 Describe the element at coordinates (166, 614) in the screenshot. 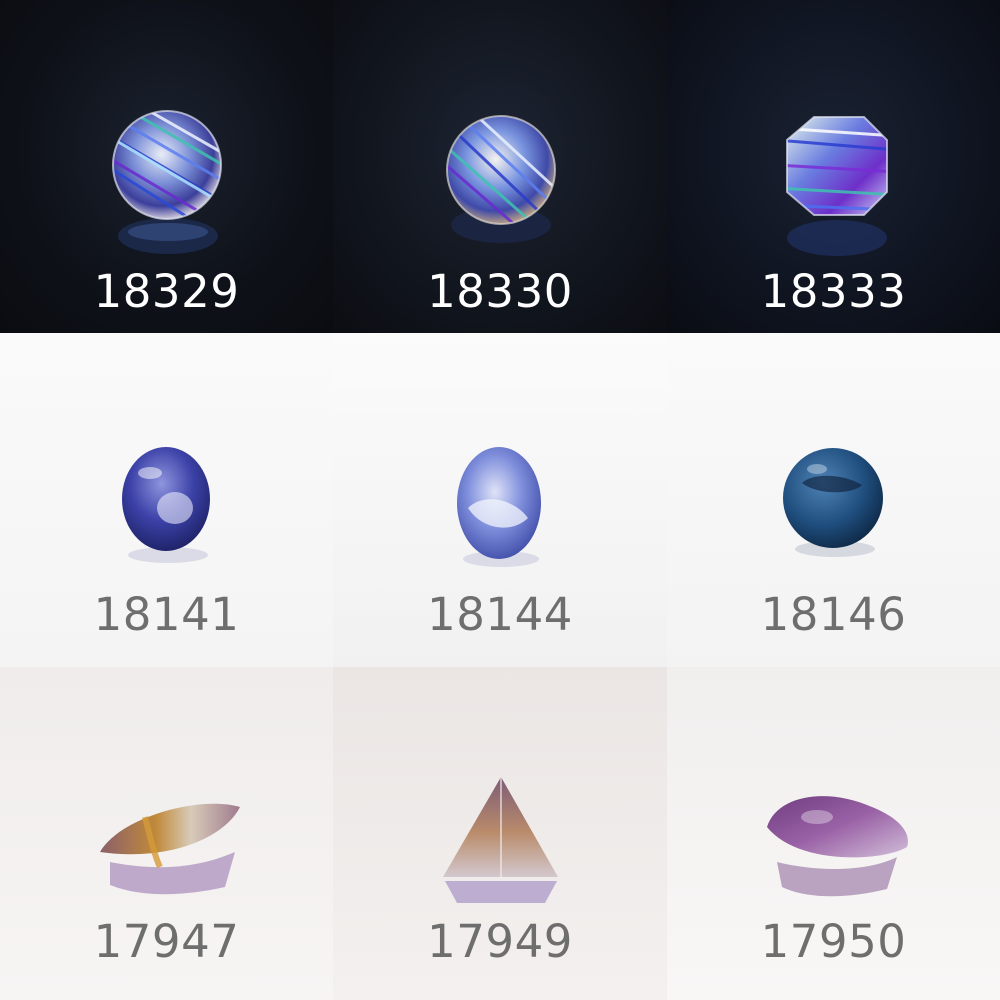

I see `gem-code-label: 18141` at that location.